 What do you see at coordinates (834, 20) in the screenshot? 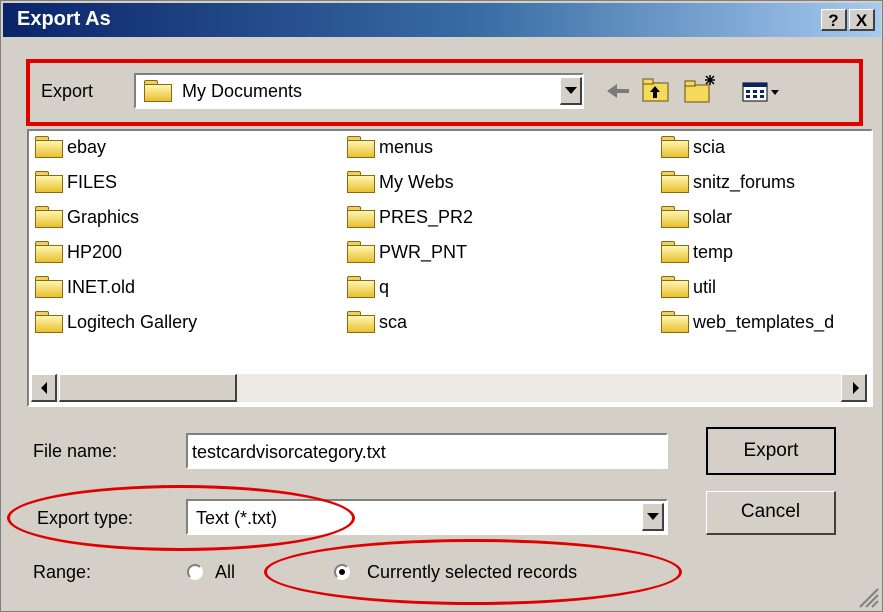
I see `help-button: ?` at bounding box center [834, 20].